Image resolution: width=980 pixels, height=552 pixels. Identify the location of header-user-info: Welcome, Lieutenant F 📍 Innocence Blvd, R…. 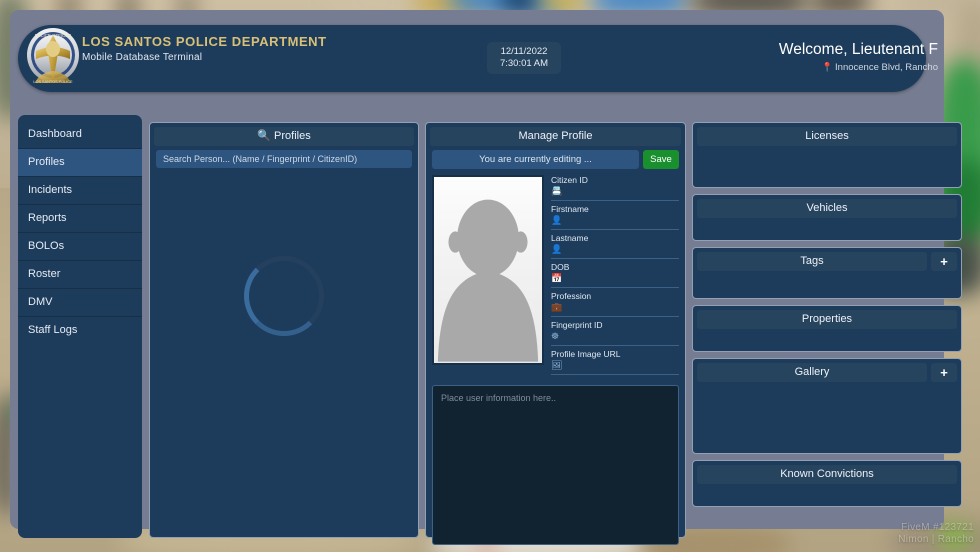
(858, 57).